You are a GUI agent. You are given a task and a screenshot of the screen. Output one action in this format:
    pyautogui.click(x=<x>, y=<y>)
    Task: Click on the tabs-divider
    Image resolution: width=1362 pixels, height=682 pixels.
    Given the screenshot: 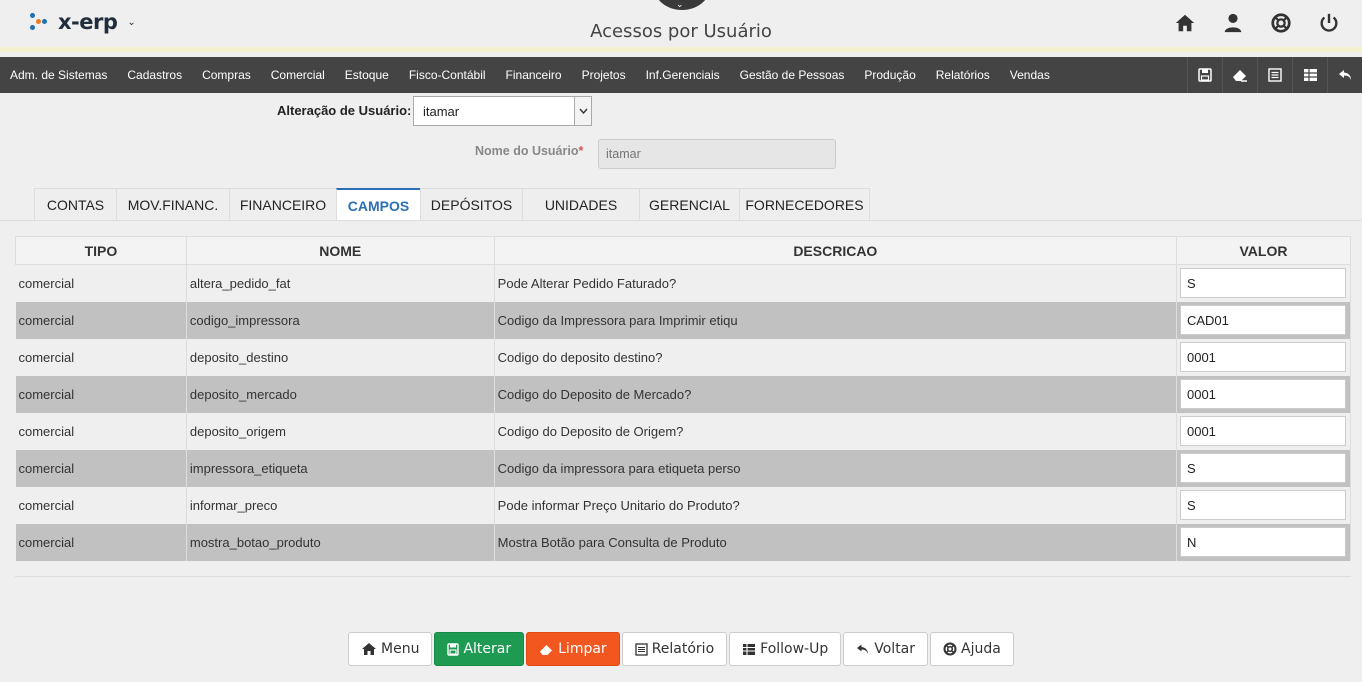 What is the action you would take?
    pyautogui.click(x=681, y=220)
    